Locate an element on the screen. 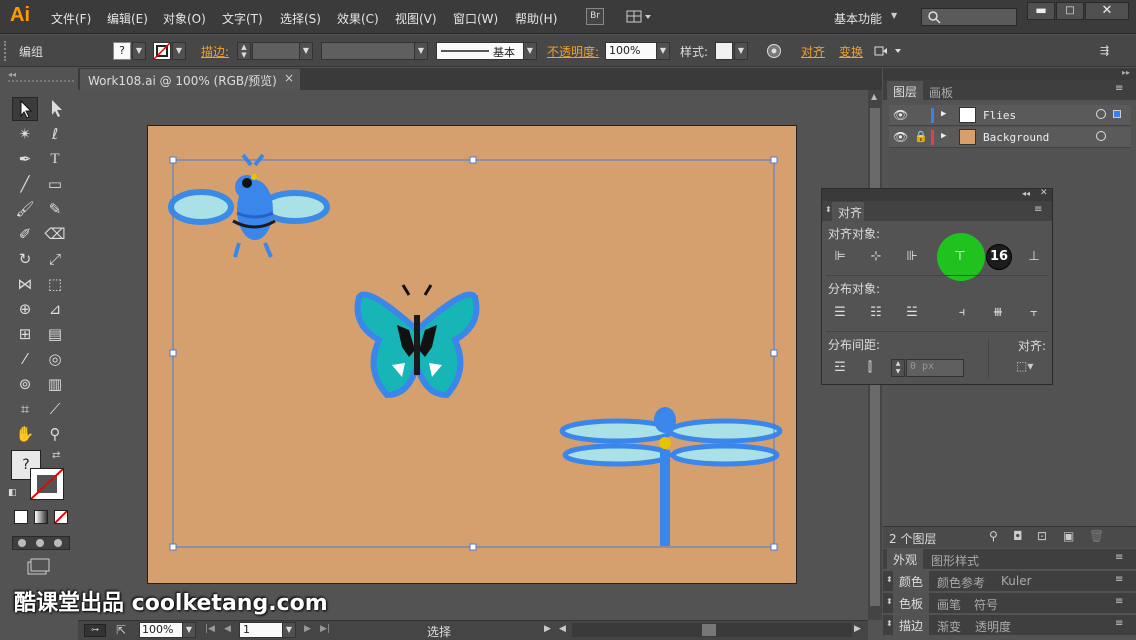 The image size is (1136, 640). scroll-left-icon: ◀ is located at coordinates (562, 629).